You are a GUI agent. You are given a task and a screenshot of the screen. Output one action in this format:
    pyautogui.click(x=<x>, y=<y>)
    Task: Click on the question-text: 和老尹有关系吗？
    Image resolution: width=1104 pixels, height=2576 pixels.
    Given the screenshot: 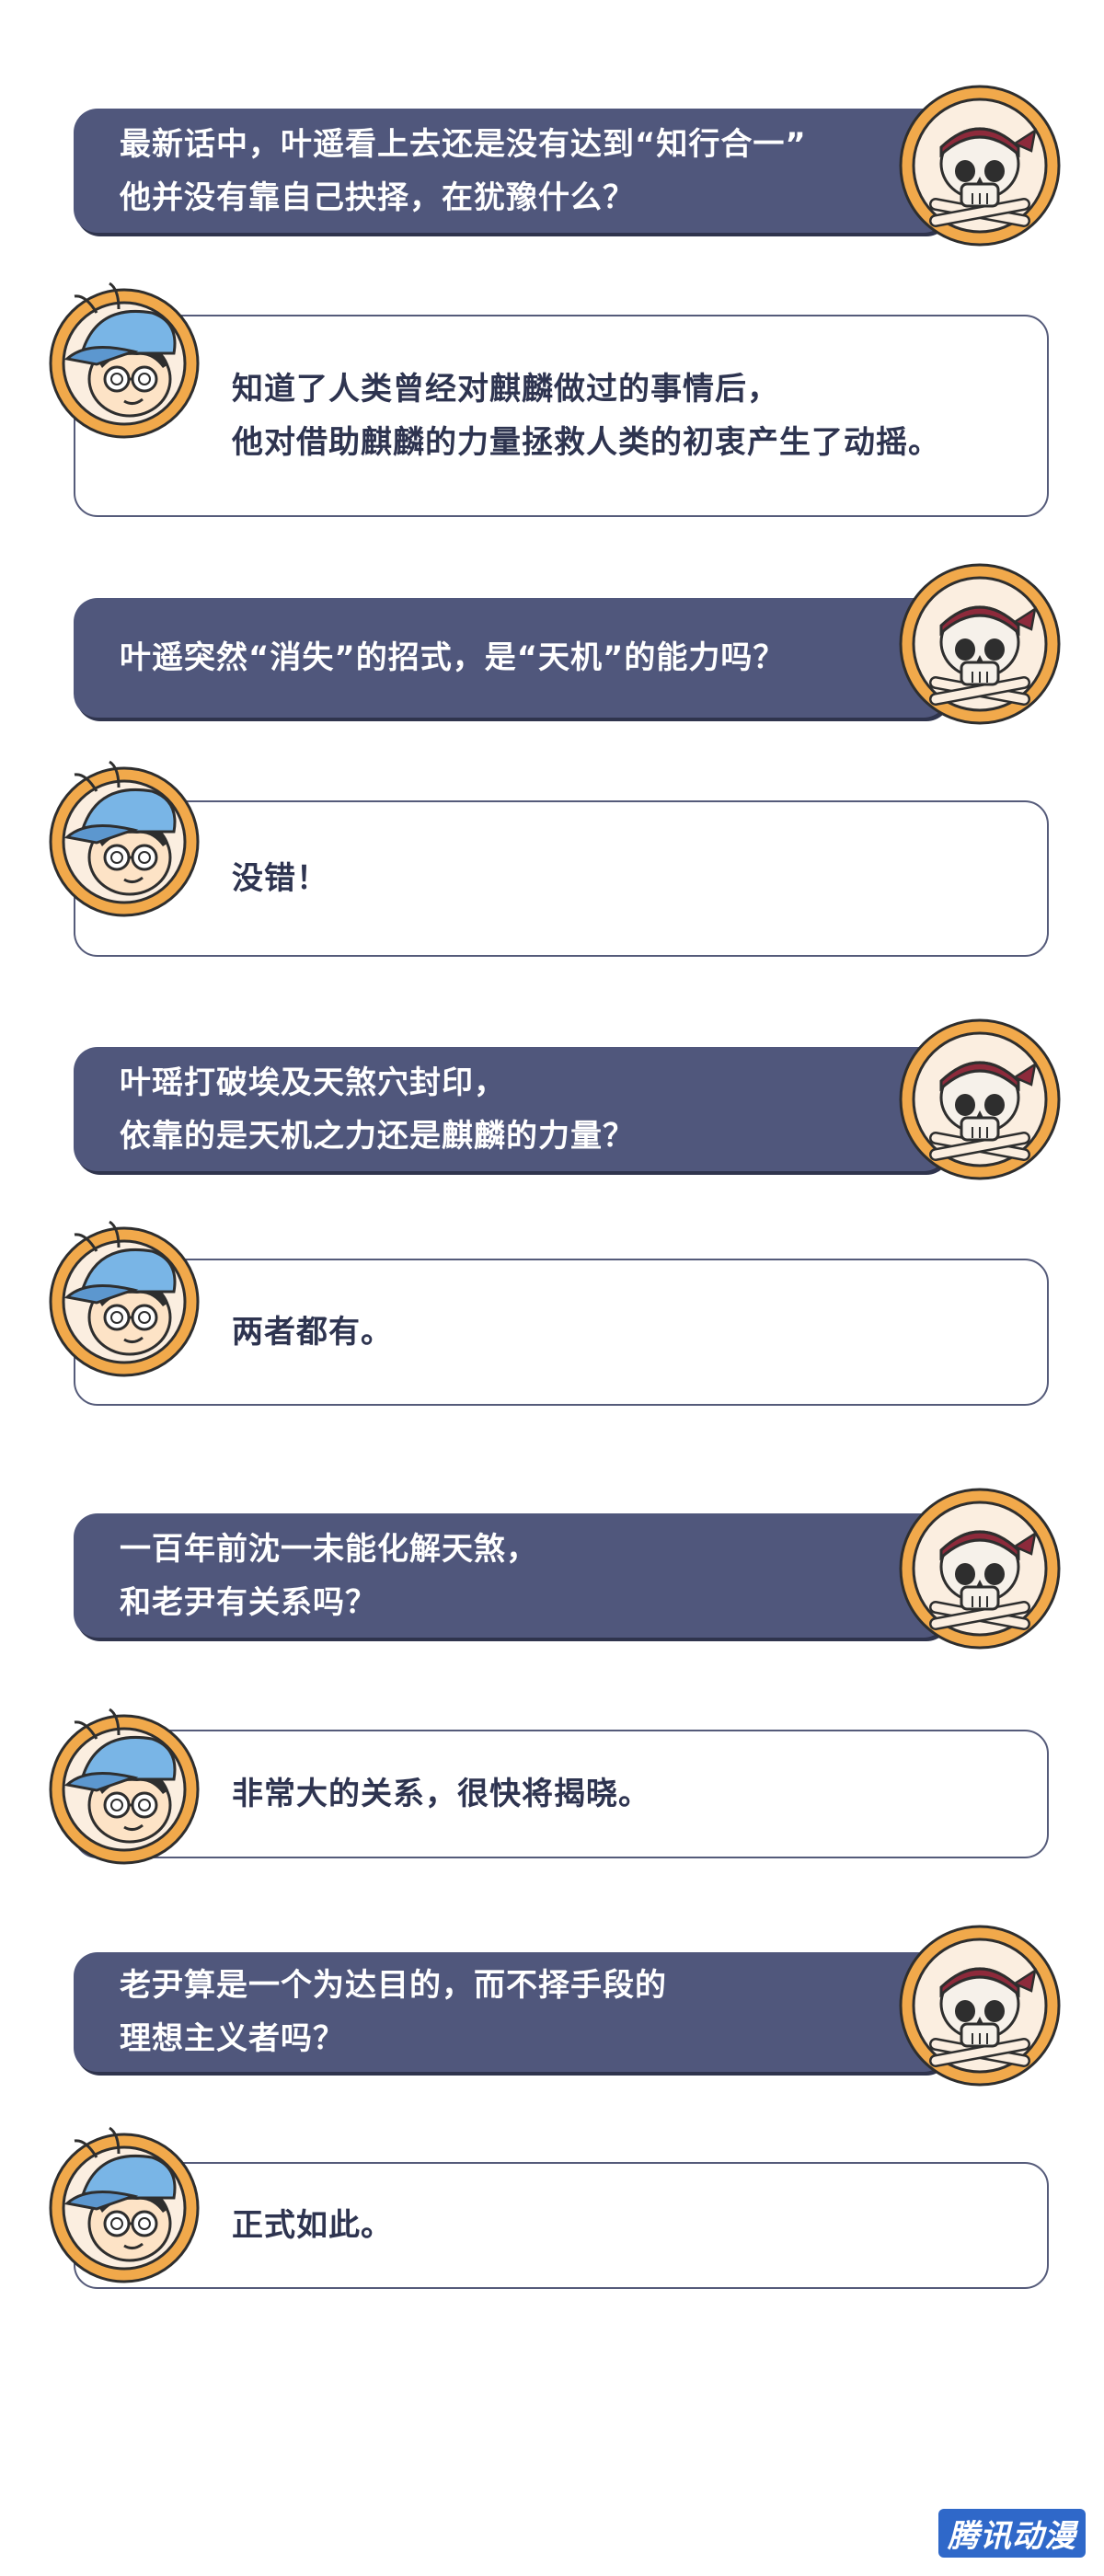 What is the action you would take?
    pyautogui.click(x=248, y=1602)
    